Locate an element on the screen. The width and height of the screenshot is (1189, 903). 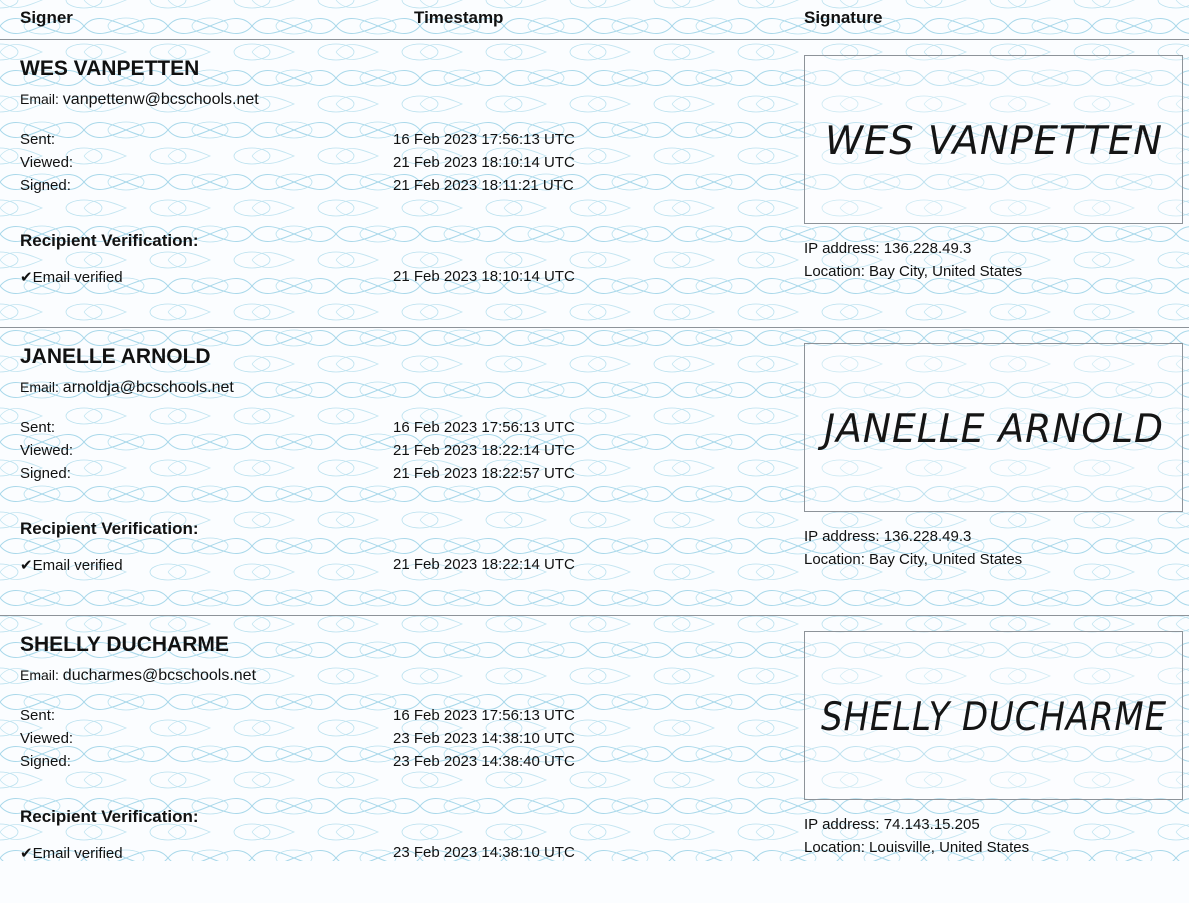
signature-image: JANELLE ARNOLD is located at coordinates (990, 429).